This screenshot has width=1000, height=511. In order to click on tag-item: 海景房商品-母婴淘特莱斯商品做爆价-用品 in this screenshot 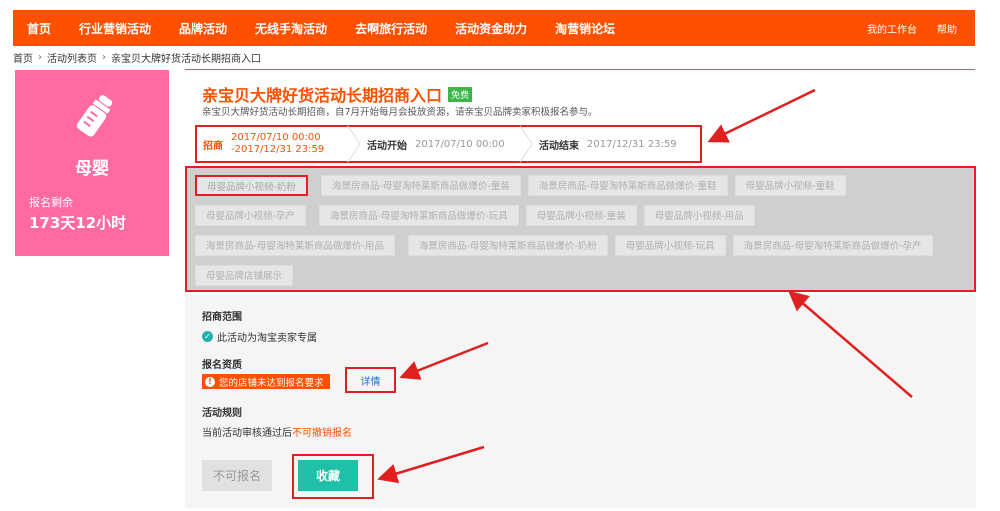, I will do `click(295, 245)`.